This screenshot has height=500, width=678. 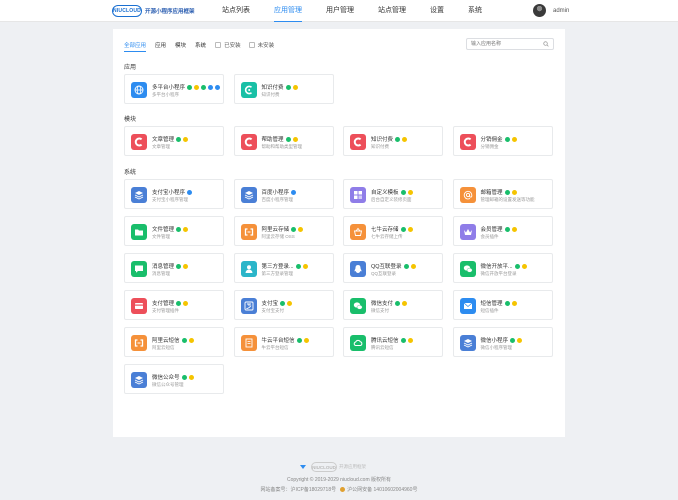 I want to click on app-card: 邮箱管理 管理邮箱的设置发送等功能, so click(x=502, y=194).